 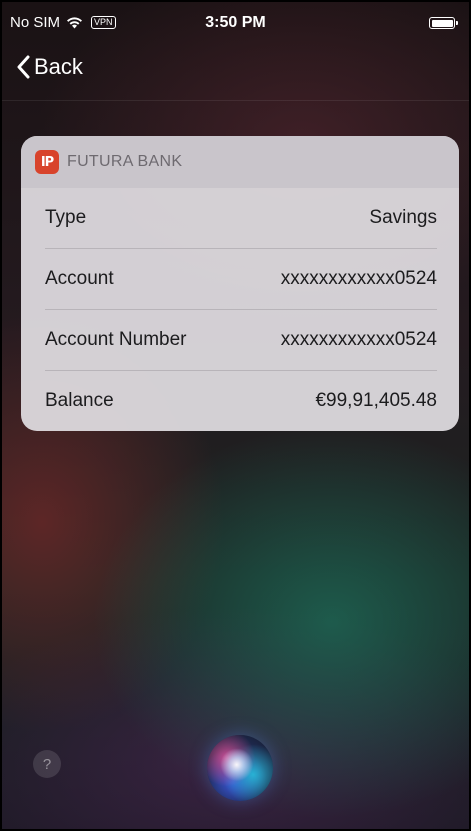 What do you see at coordinates (240, 162) in the screenshot?
I see `card-header: IP FUTURA BANK` at bounding box center [240, 162].